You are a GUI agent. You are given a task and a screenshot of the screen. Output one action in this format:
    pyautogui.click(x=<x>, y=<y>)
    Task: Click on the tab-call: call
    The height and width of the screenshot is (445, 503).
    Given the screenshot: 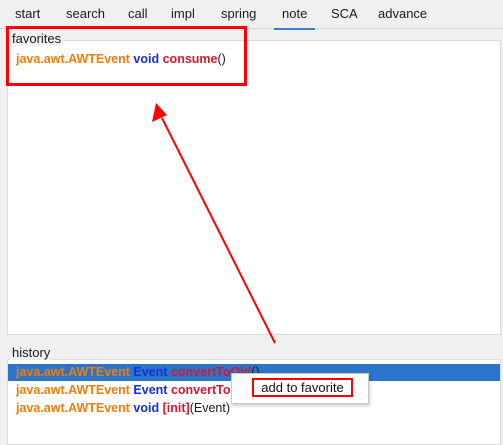 What is the action you would take?
    pyautogui.click(x=138, y=13)
    